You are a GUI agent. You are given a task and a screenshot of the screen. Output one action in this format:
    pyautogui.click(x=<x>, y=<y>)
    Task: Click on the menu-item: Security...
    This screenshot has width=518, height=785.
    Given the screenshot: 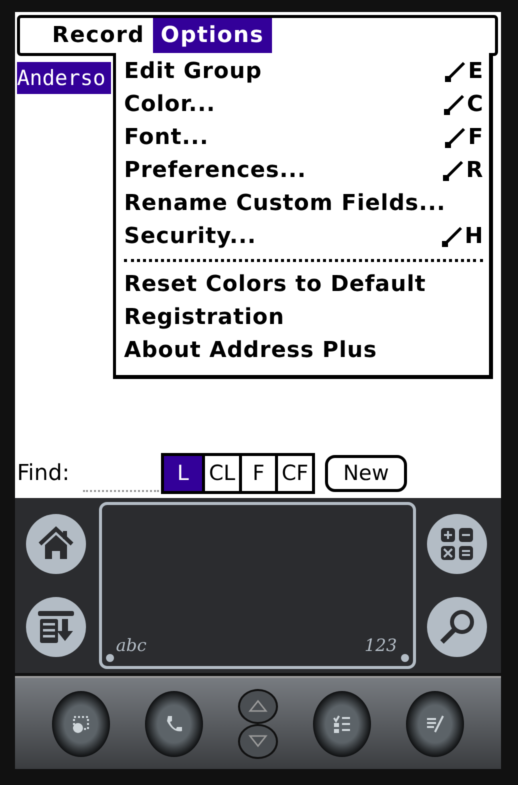 What is the action you would take?
    pyautogui.click(x=190, y=236)
    